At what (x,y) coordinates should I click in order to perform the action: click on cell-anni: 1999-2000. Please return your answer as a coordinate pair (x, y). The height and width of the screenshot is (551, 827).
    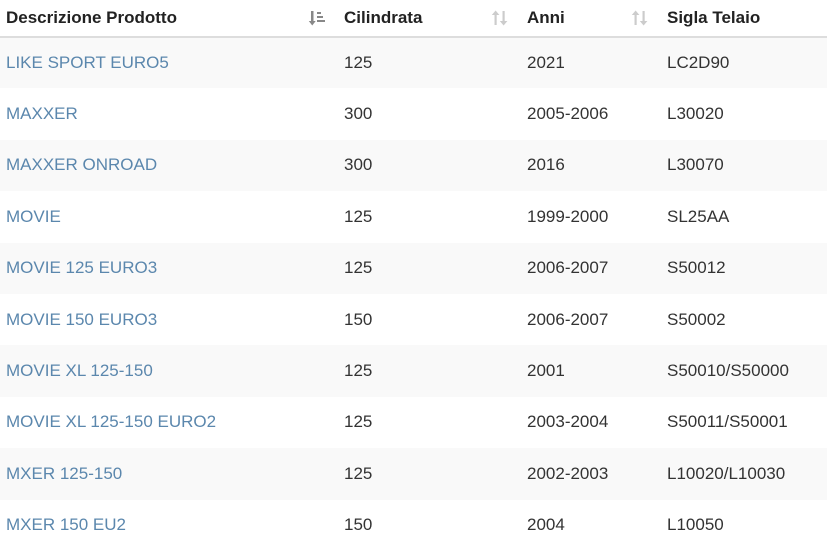
    Looking at the image, I should click on (589, 217).